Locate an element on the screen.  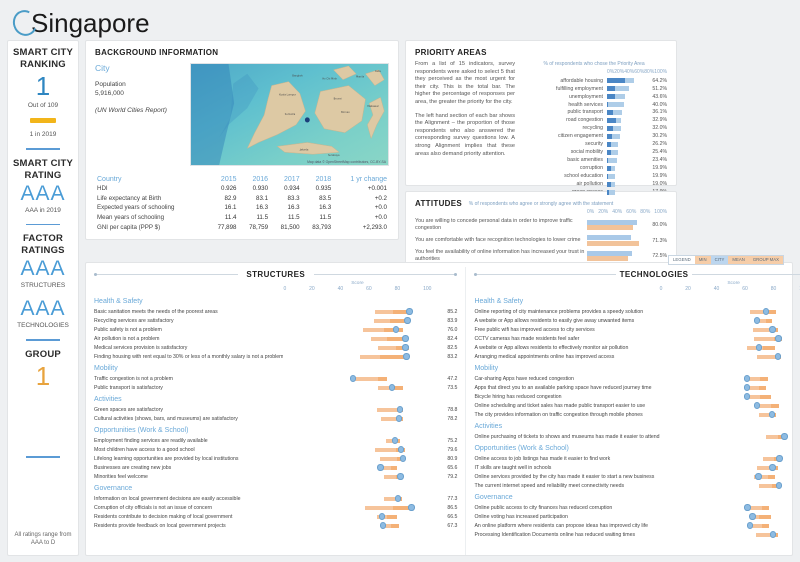
indicator-label: Car-sharing Apps have reduced congestion is located at coordinates (524, 378).